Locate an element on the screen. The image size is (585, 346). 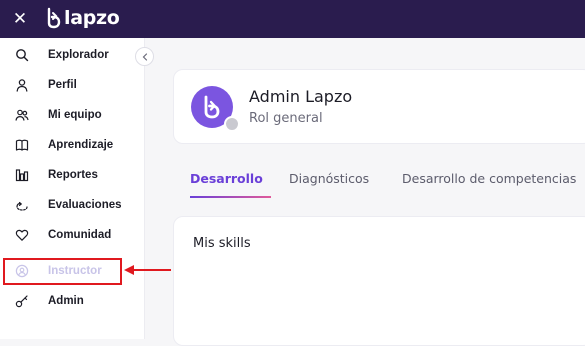
brand-logo: lapzo is located at coordinates (83, 18).